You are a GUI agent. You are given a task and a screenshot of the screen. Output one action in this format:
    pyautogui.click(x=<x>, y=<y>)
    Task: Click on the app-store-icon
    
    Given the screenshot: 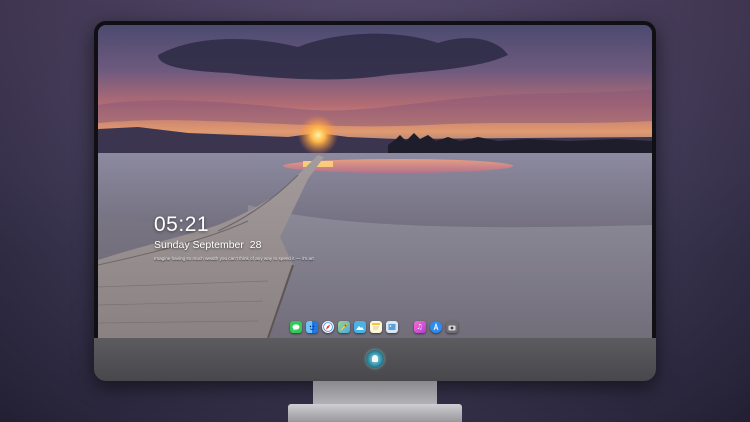 What is the action you would take?
    pyautogui.click(x=435, y=327)
    